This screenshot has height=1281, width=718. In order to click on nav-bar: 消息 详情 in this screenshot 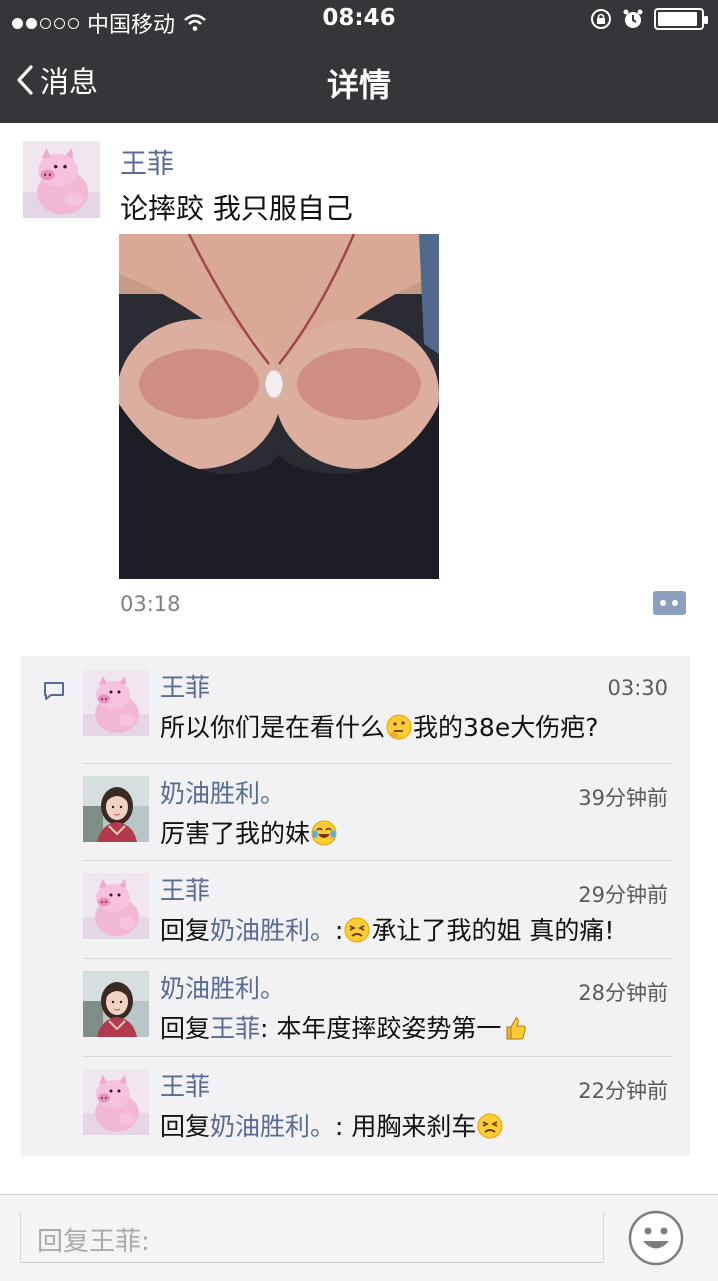, I will do `click(359, 81)`.